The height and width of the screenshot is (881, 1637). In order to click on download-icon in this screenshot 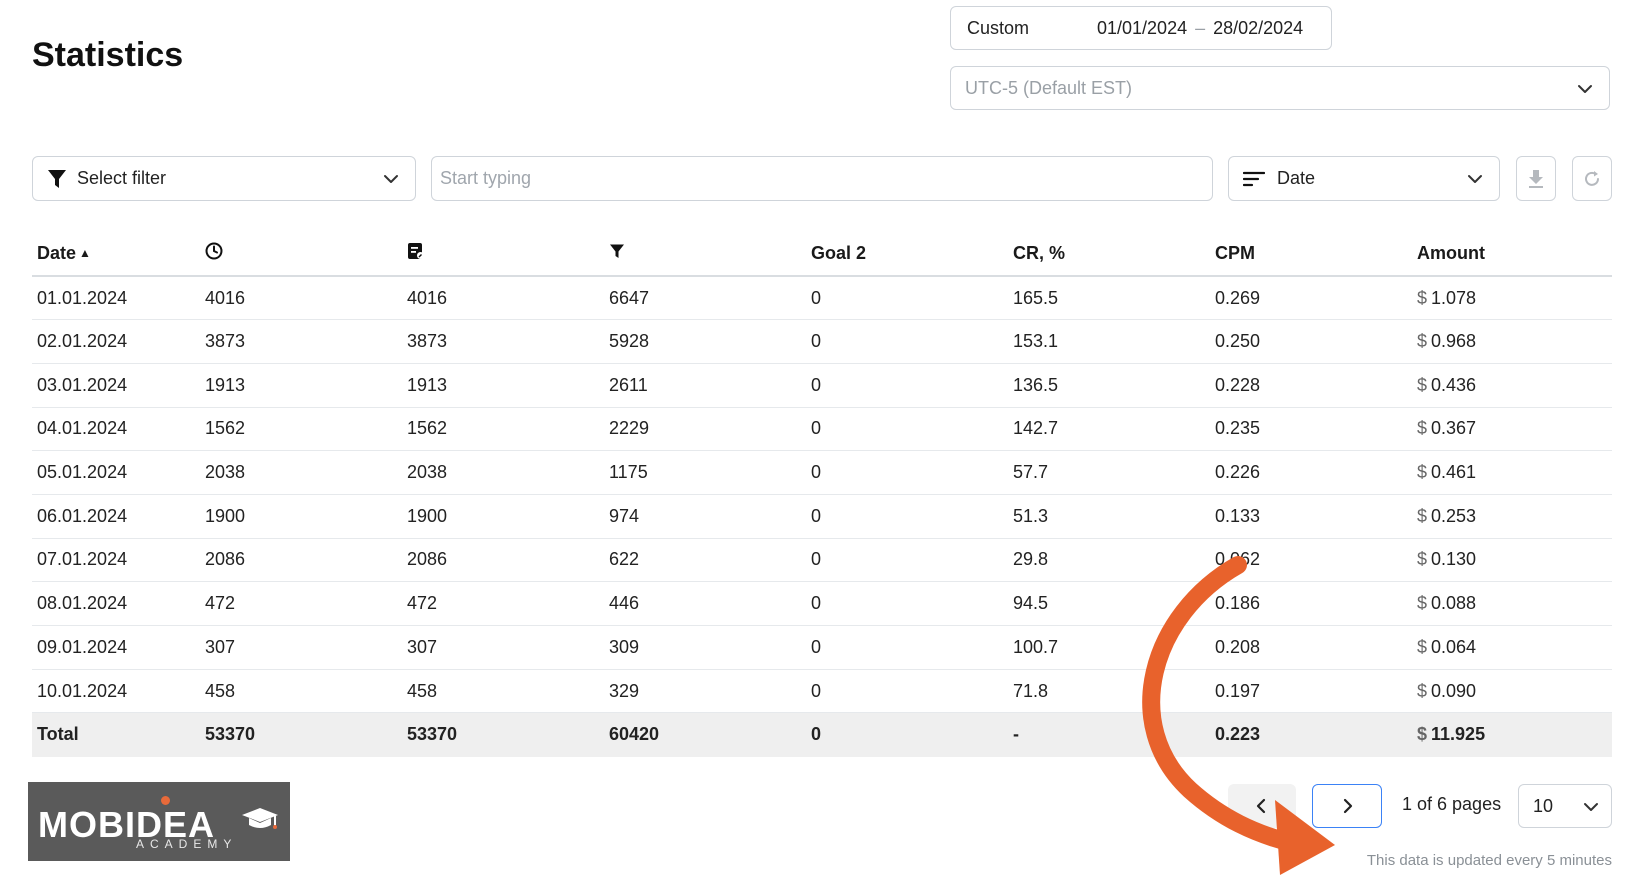, I will do `click(1536, 178)`.